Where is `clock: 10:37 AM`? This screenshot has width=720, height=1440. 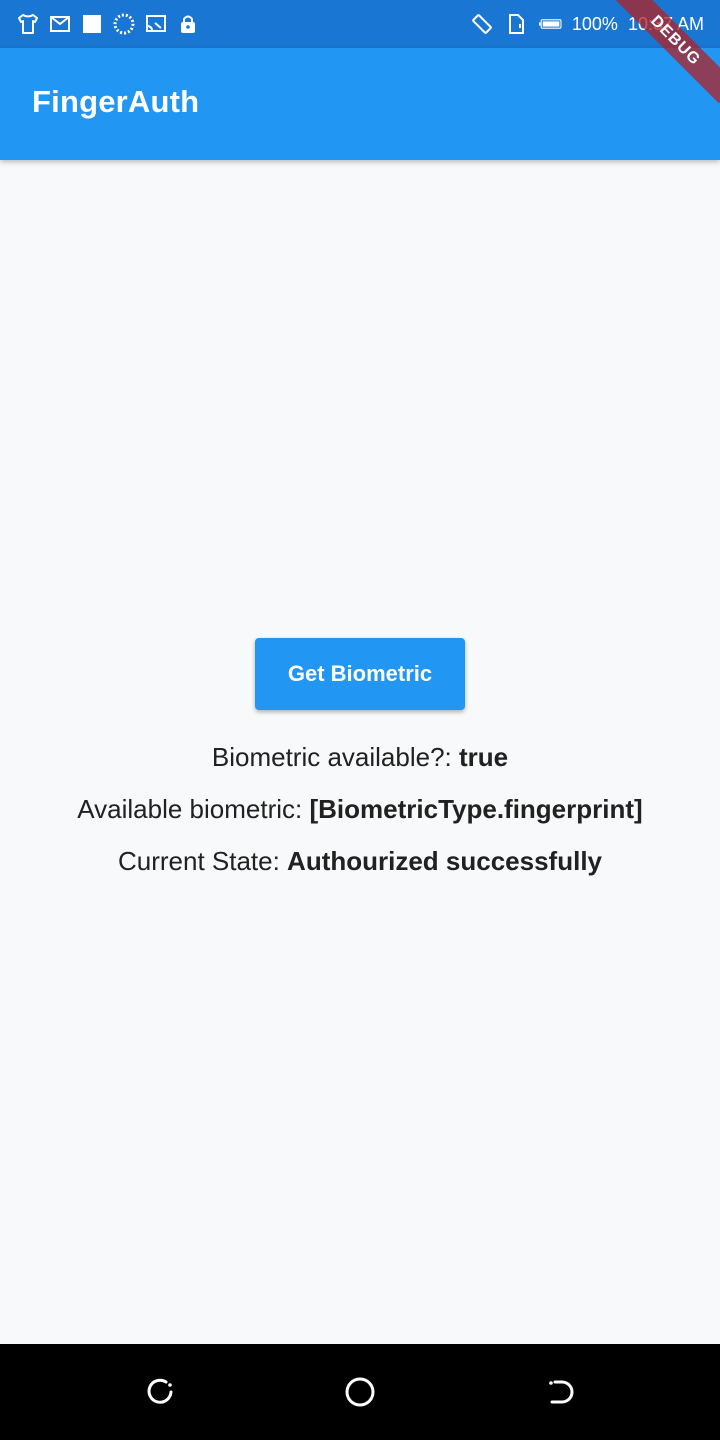
clock: 10:37 AM is located at coordinates (665, 23).